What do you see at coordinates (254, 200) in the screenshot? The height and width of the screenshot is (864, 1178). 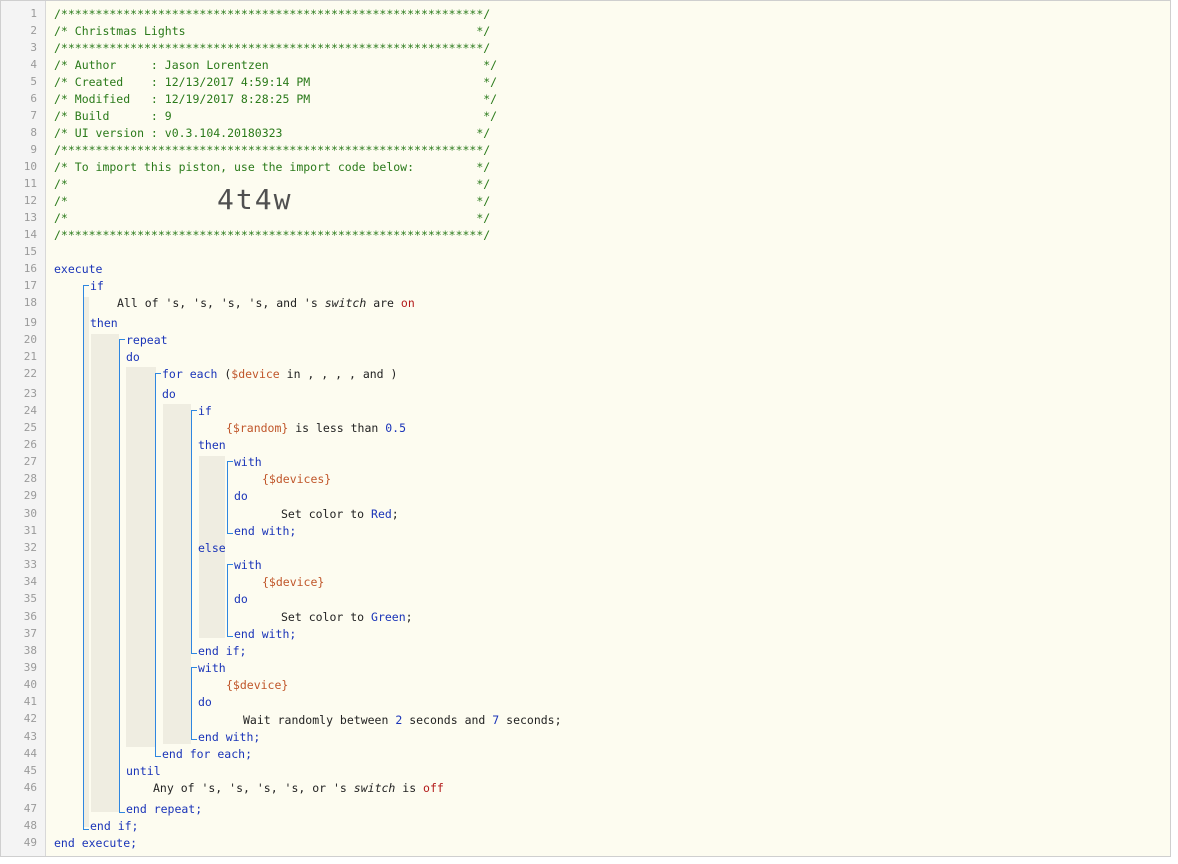 I see `import-code: 4t4w` at bounding box center [254, 200].